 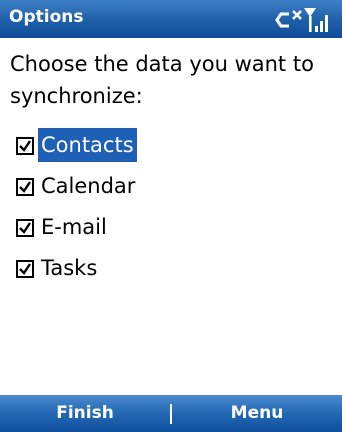 What do you see at coordinates (88, 186) in the screenshot?
I see `calendar-label: Calendar` at bounding box center [88, 186].